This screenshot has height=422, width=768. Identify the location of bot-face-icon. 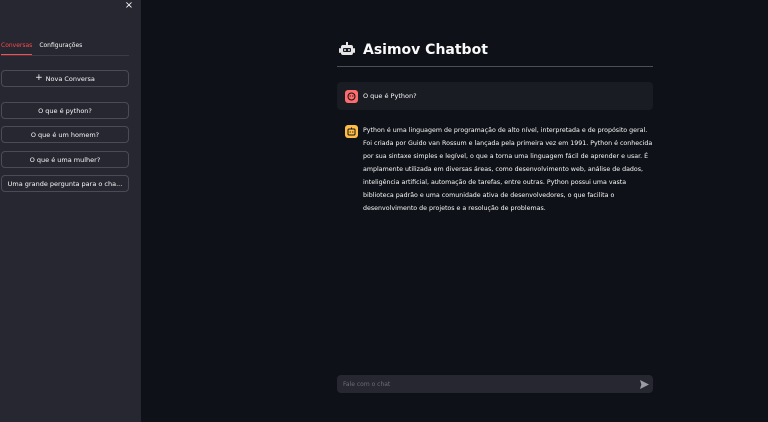
(351, 131).